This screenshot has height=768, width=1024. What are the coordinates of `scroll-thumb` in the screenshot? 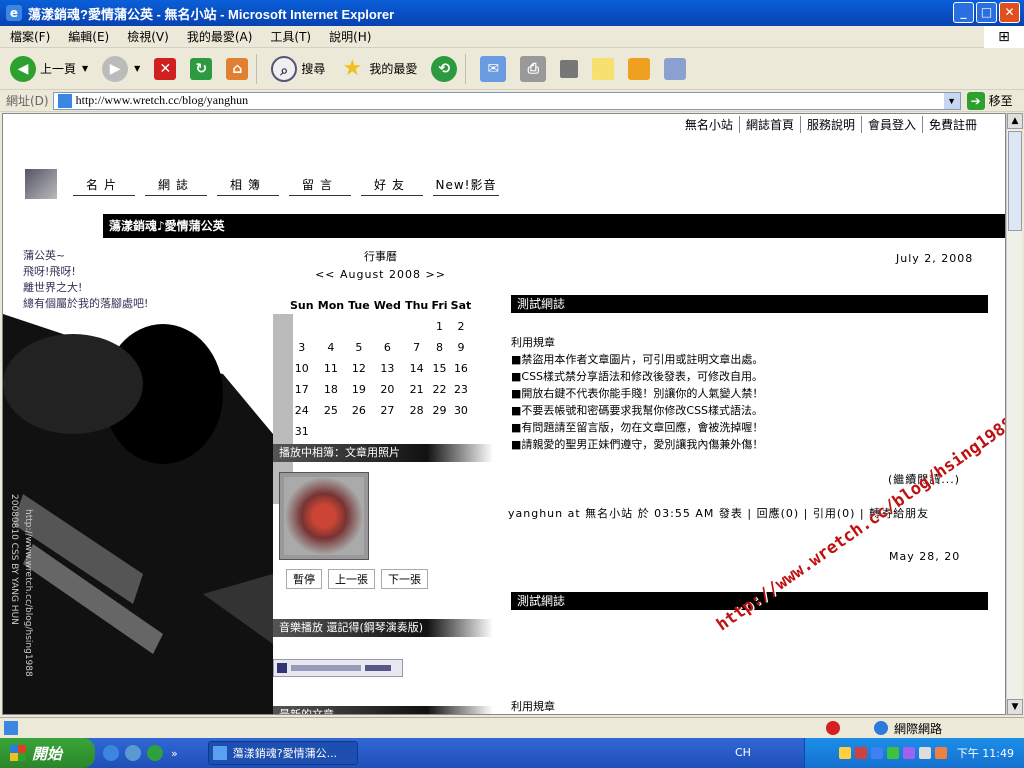 It's located at (1015, 181).